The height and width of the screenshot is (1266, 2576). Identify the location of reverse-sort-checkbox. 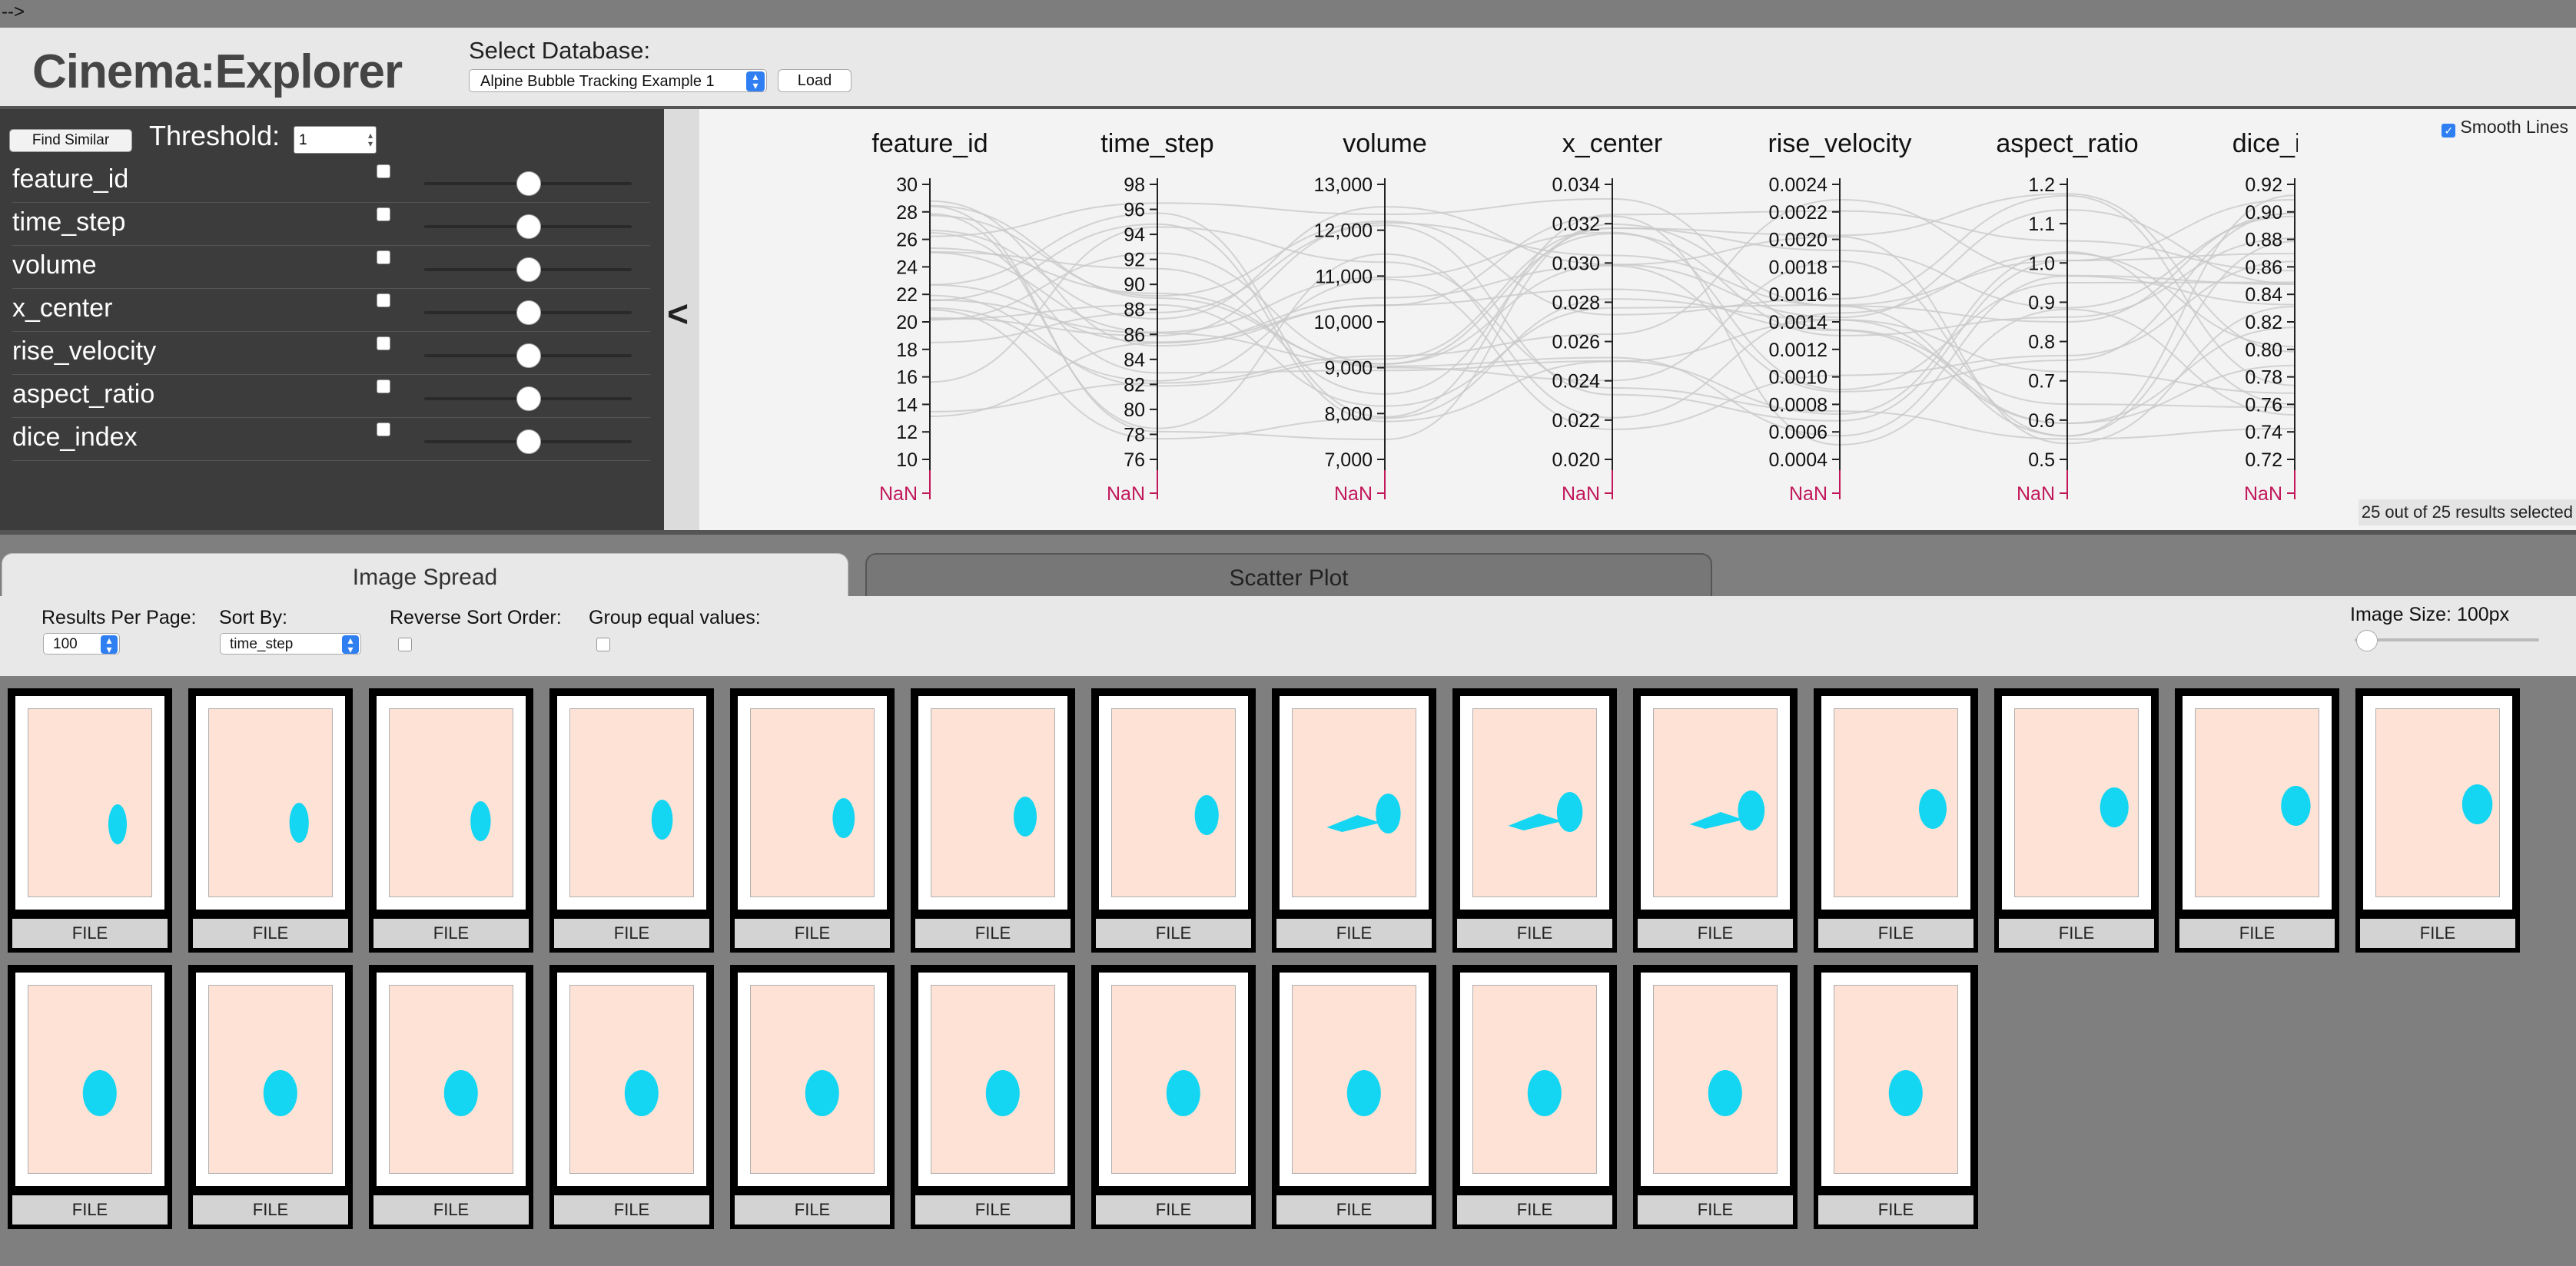
(405, 644).